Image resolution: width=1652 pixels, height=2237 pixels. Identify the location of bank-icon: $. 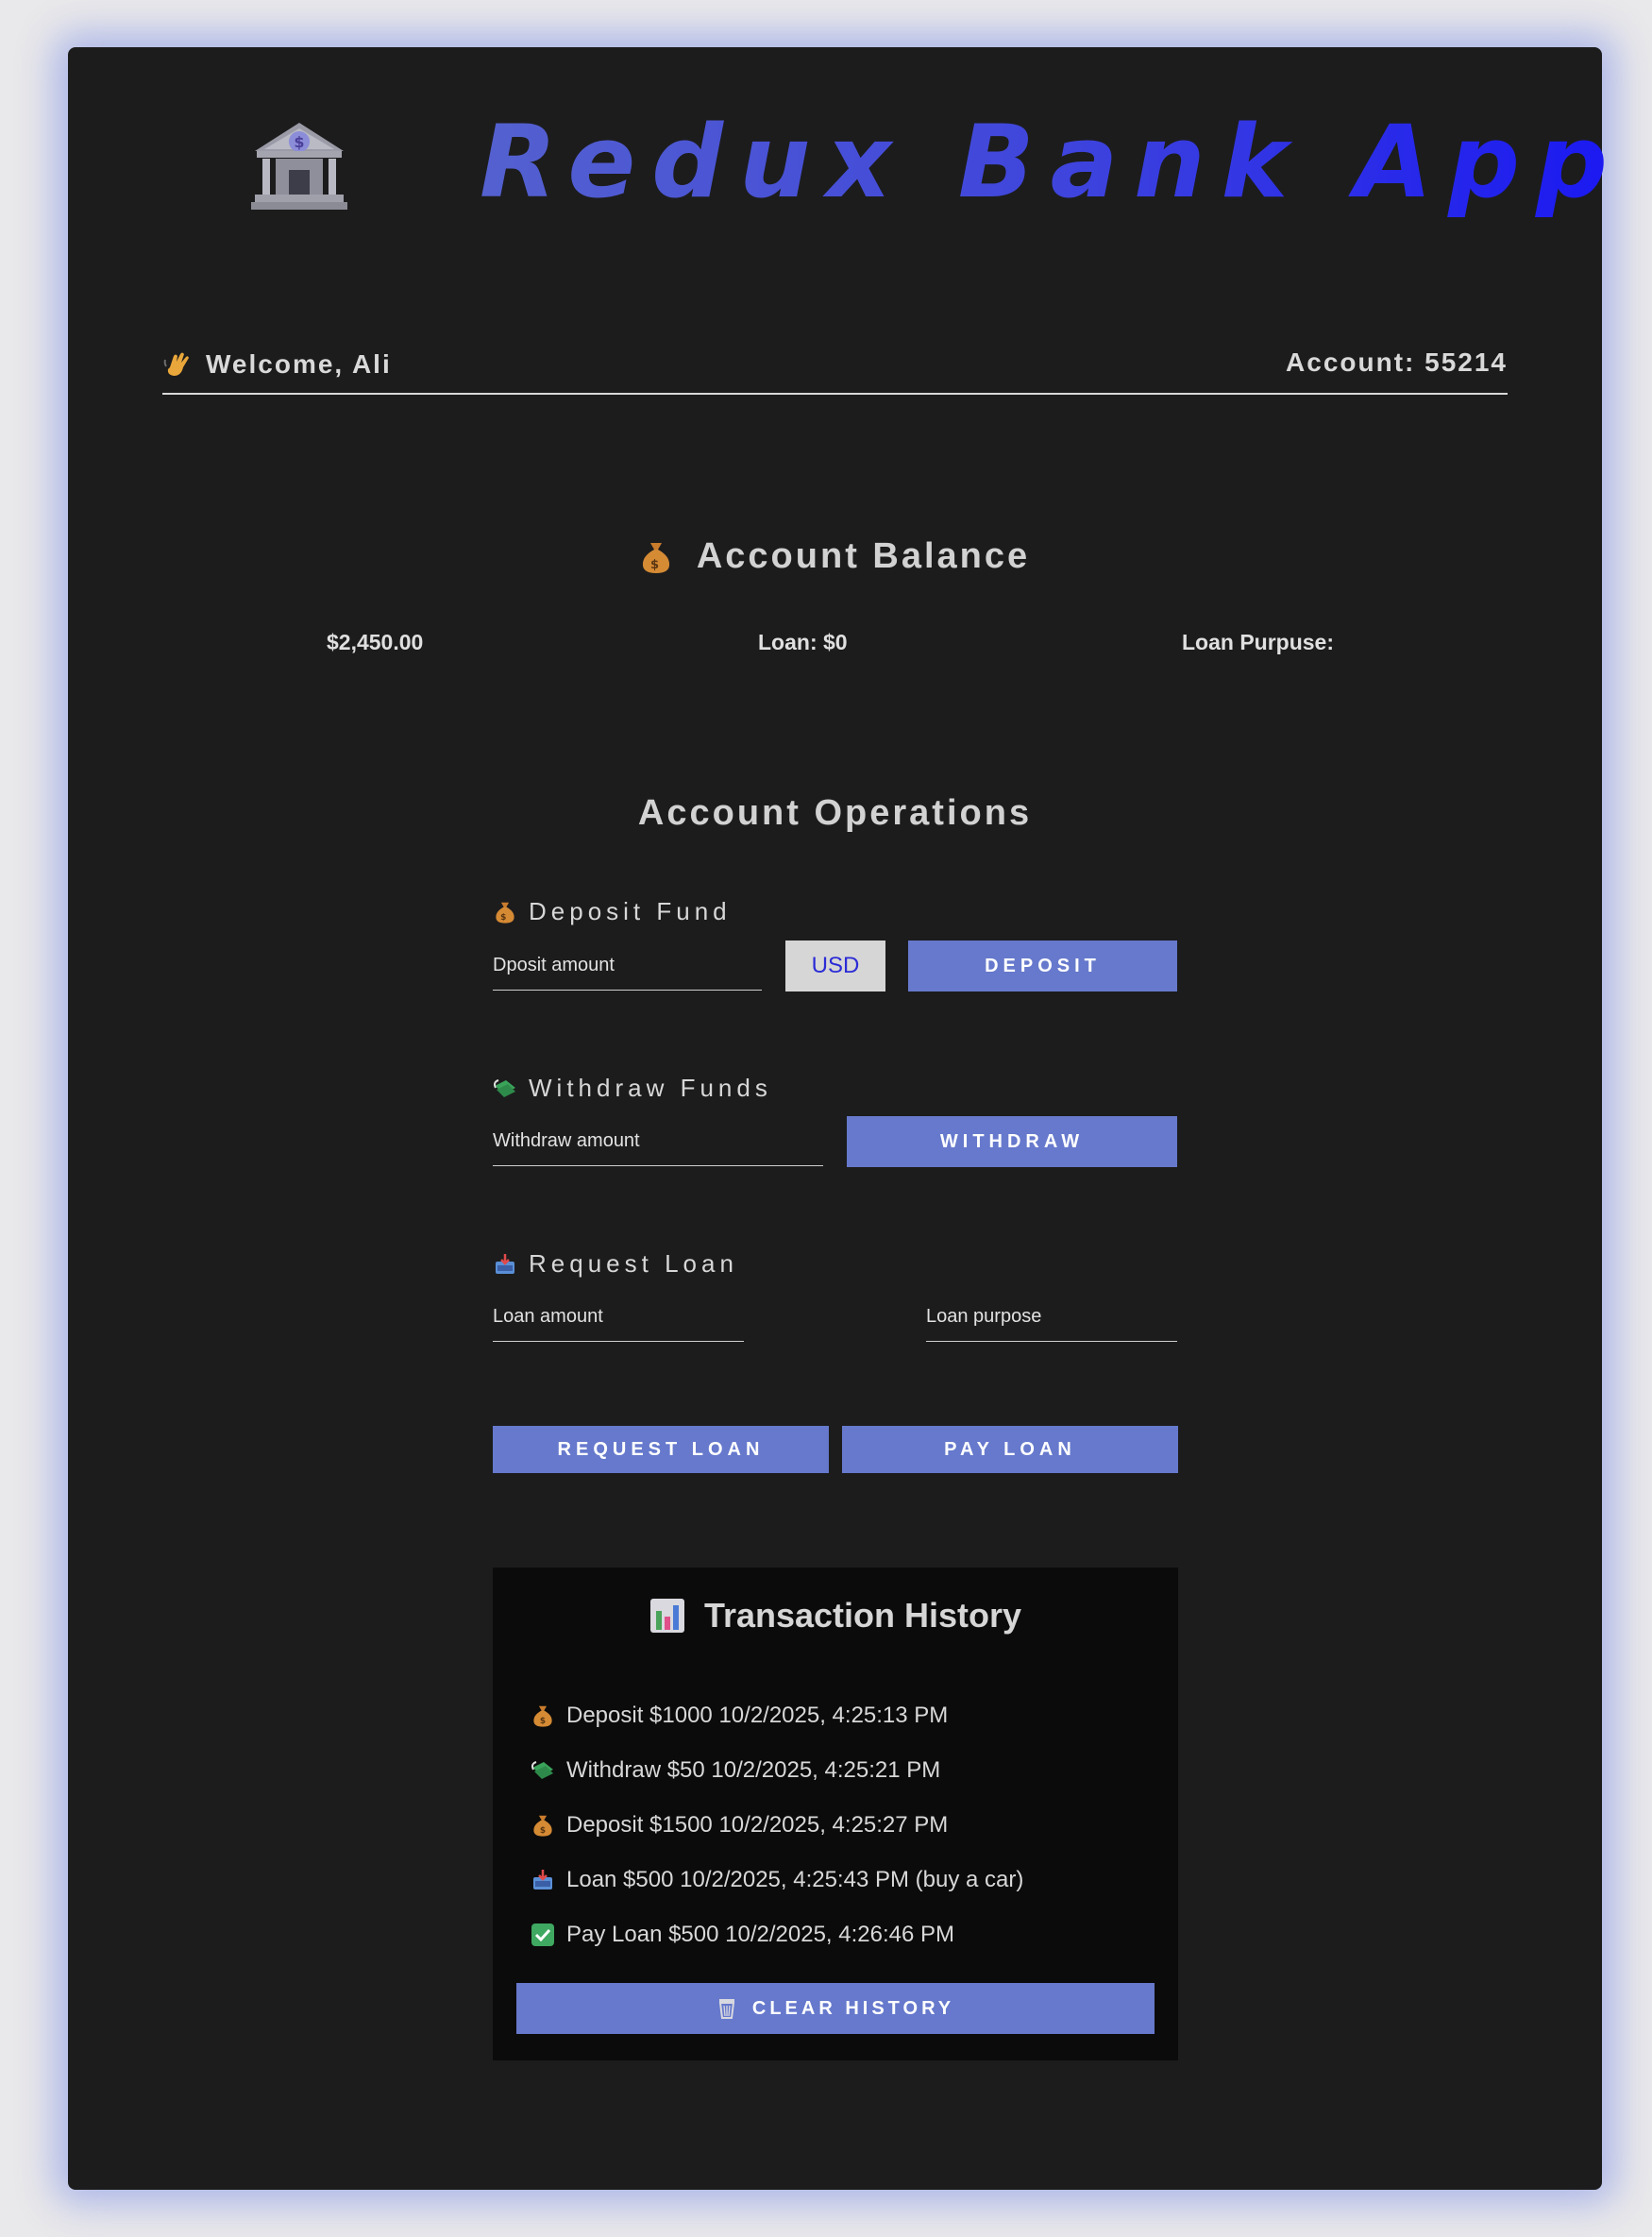
(299, 166).